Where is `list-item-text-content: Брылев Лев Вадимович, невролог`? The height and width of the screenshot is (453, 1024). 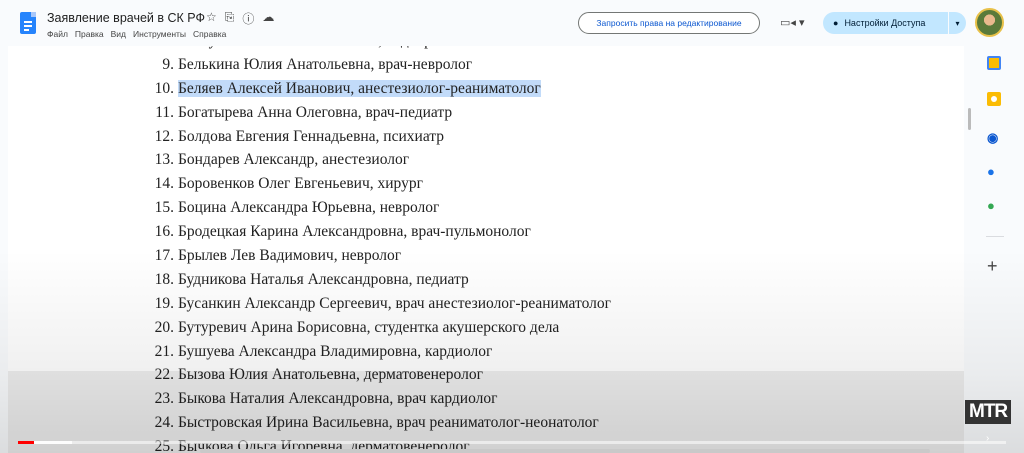 list-item-text-content: Брылев Лев Вадимович, невролог is located at coordinates (290, 256).